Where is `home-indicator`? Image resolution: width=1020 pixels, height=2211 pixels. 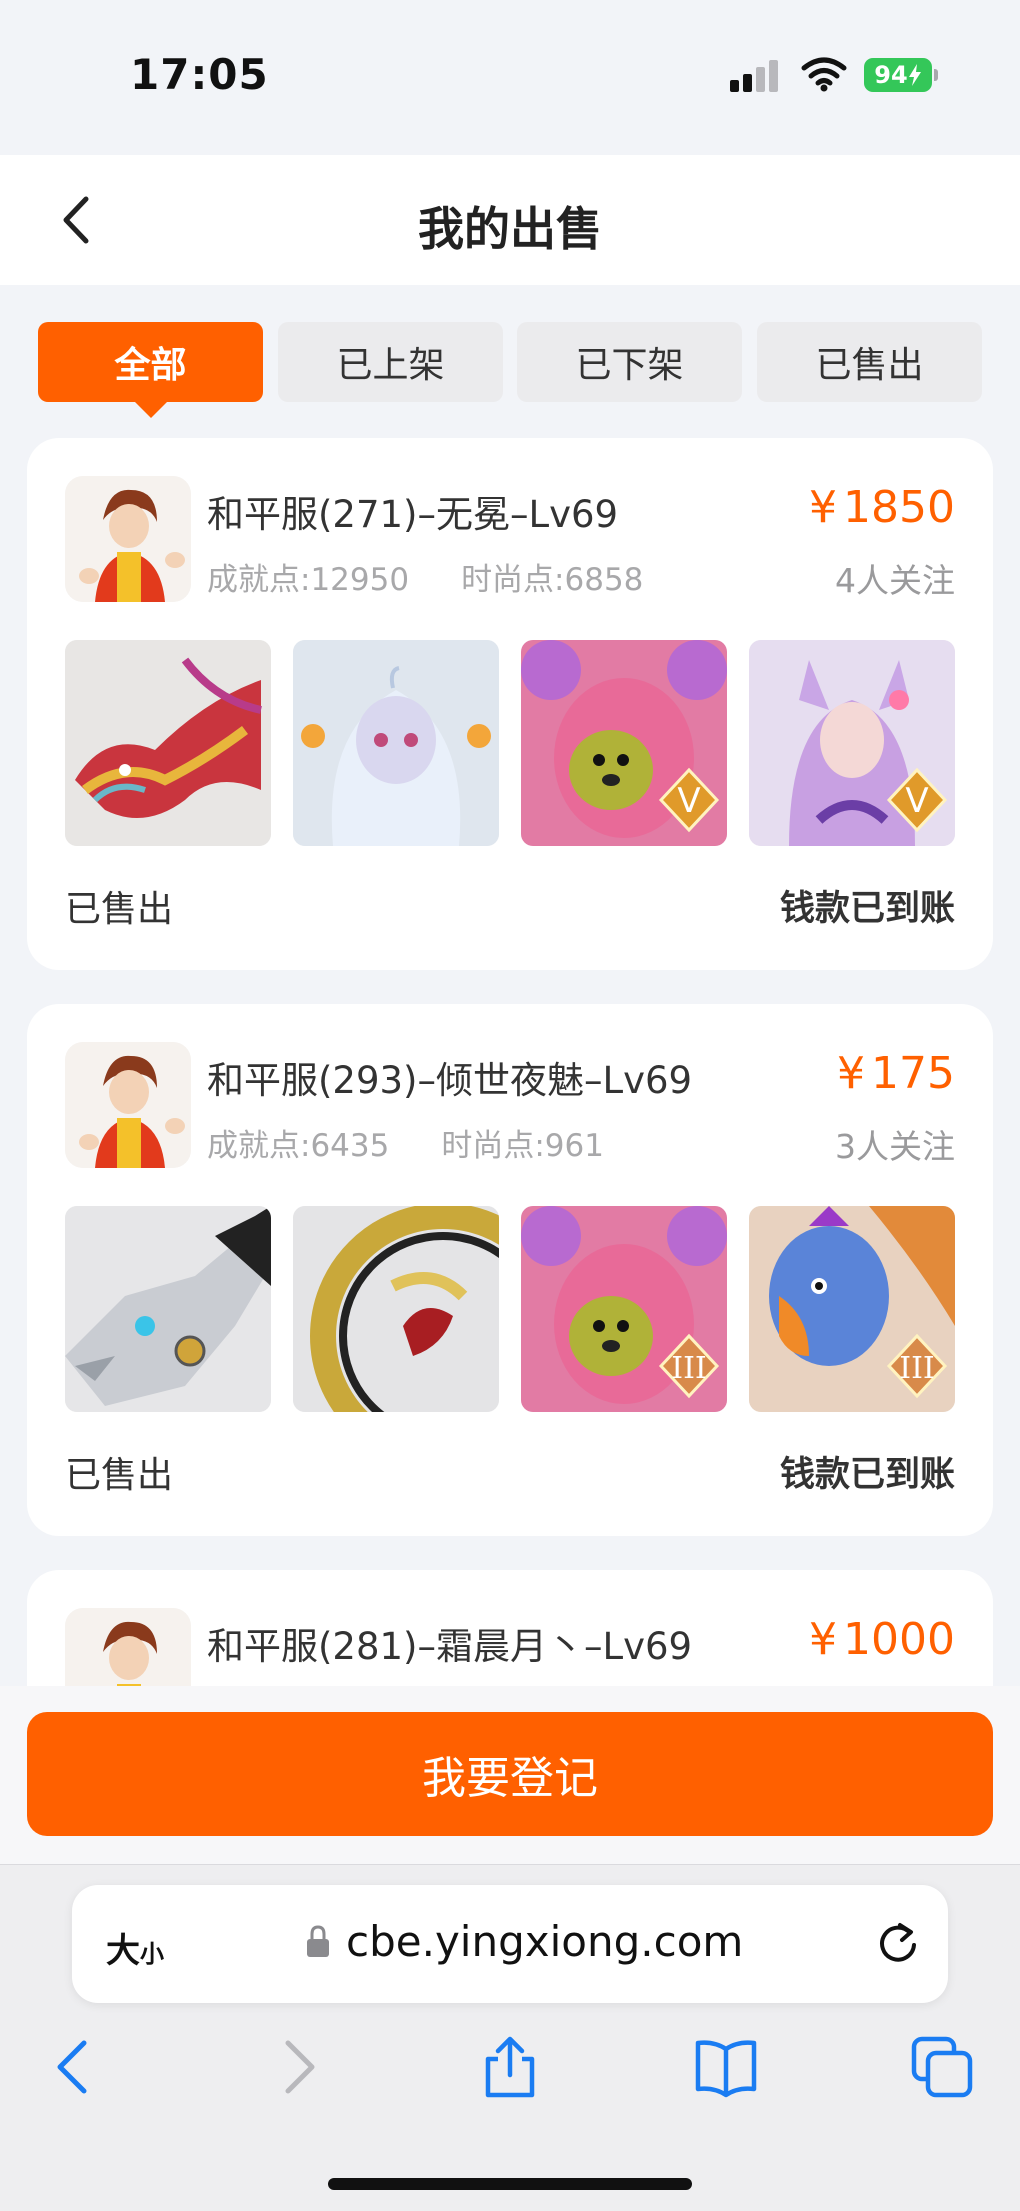 home-indicator is located at coordinates (510, 2184).